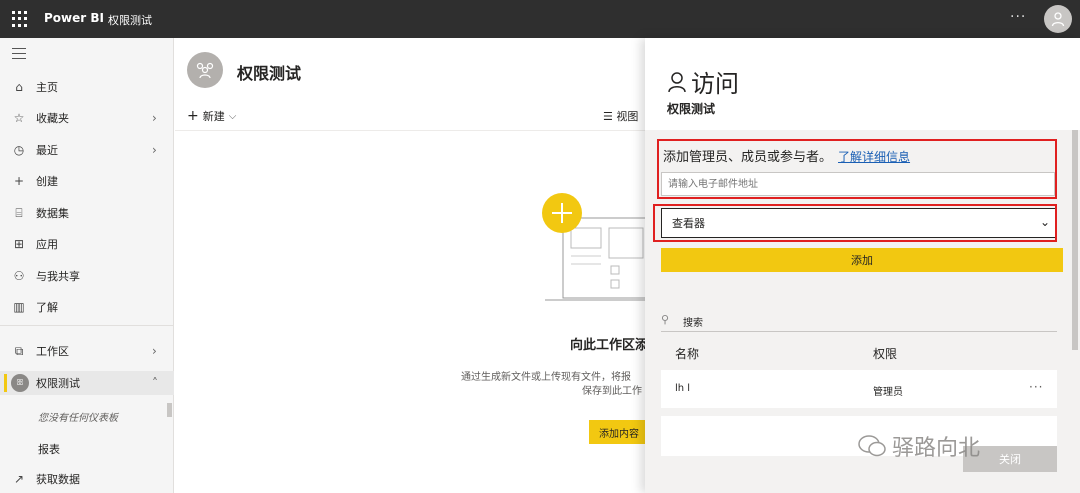 The width and height of the screenshot is (1080, 493). Describe the element at coordinates (49, 449) in the screenshot. I see `sidebar-item-label: 报表` at that location.